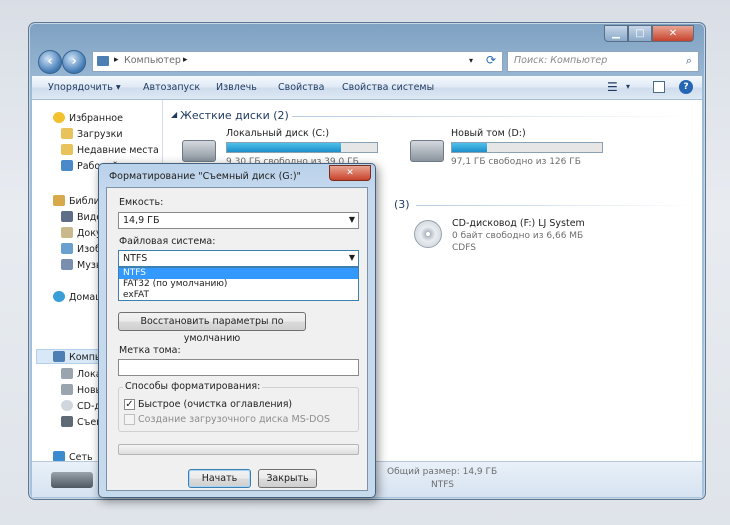 The height and width of the screenshot is (525, 730). What do you see at coordinates (518, 223) in the screenshot?
I see `cd-name: CD-дисковод (F:) LJ System` at bounding box center [518, 223].